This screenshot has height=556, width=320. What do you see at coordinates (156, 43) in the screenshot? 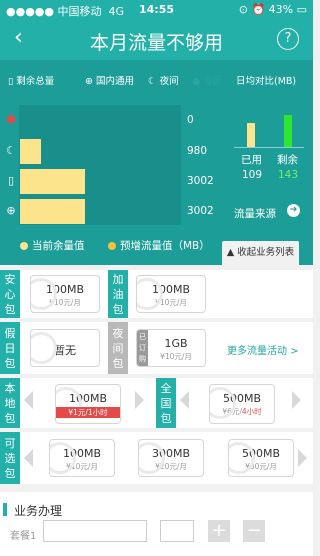
I see `page-title: 本月流量不够用` at bounding box center [156, 43].